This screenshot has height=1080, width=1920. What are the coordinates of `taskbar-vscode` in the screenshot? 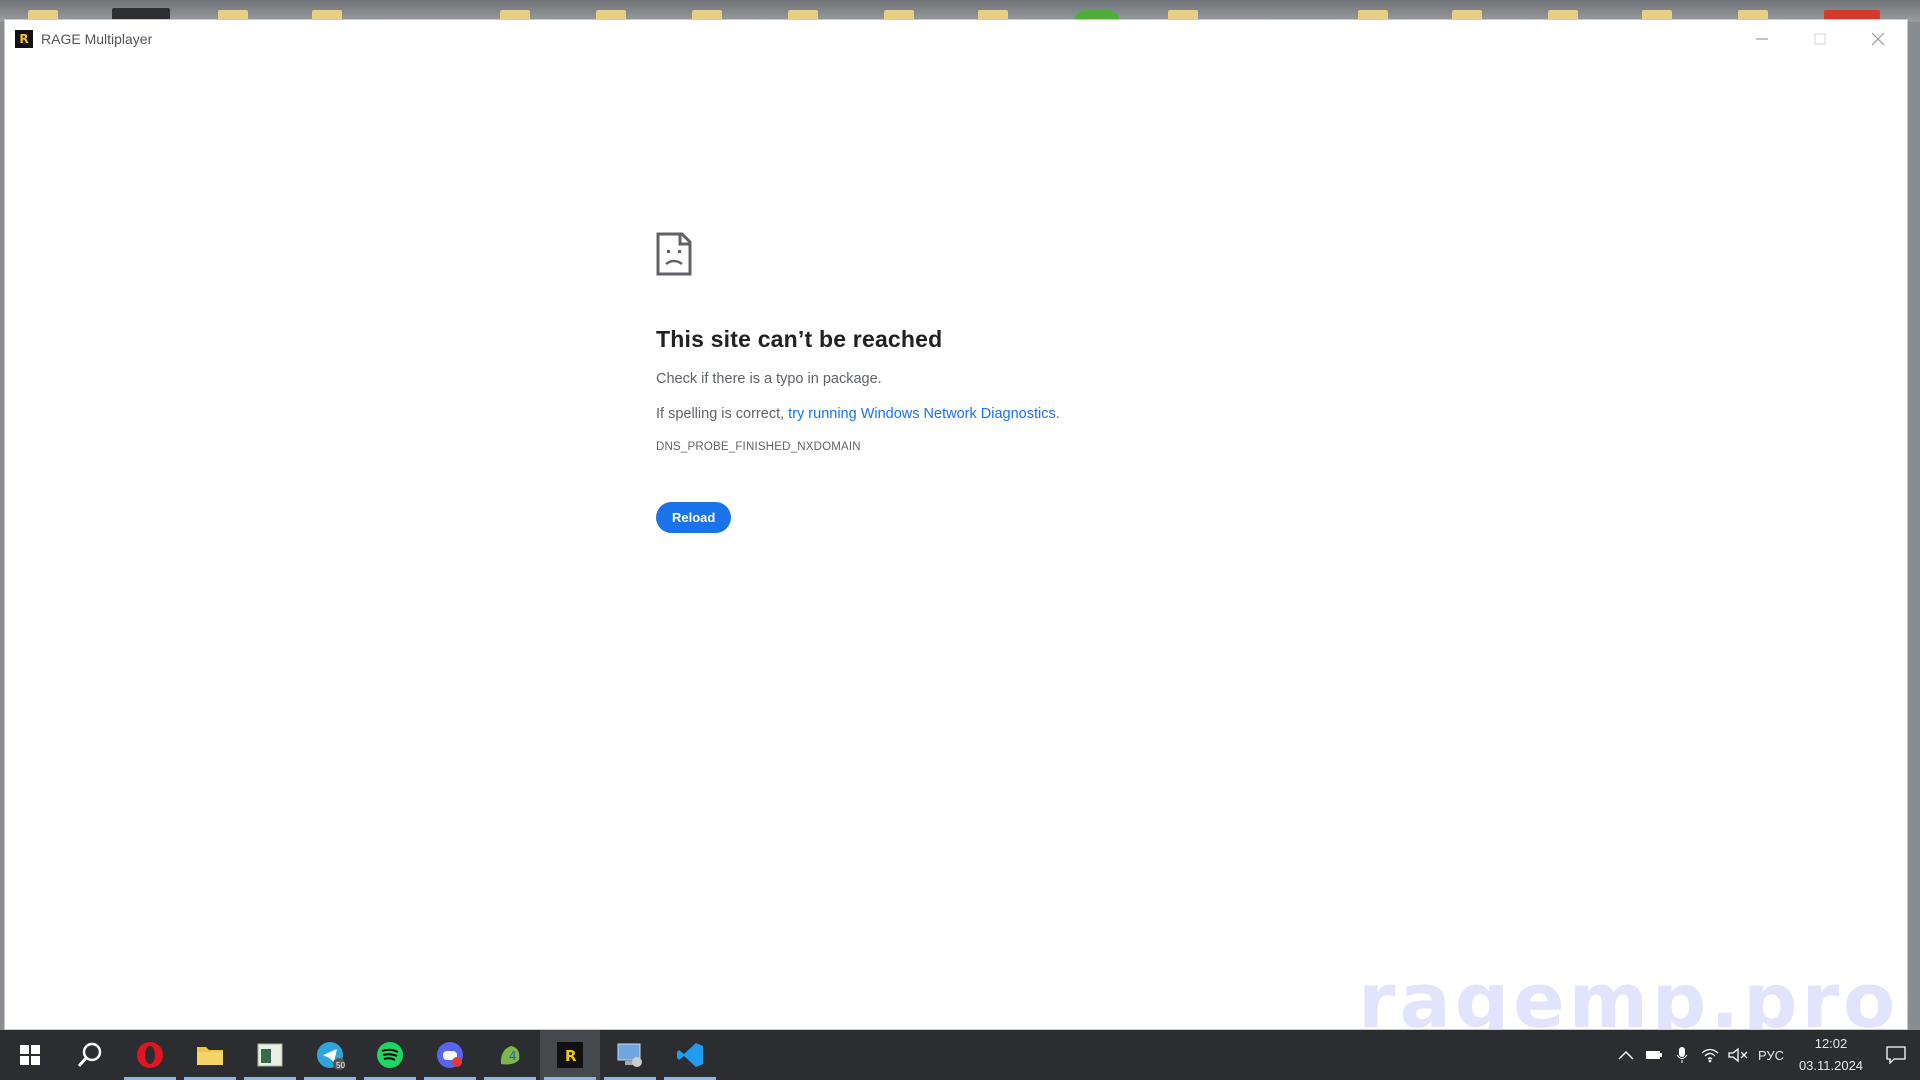 It's located at (690, 1055).